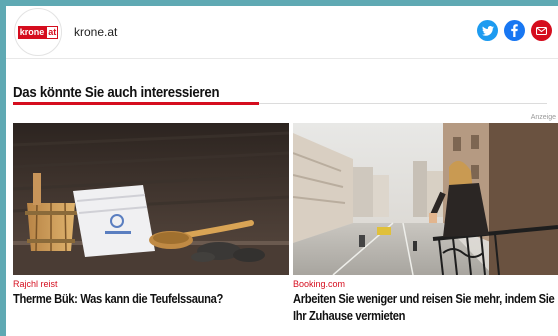 The width and height of the screenshot is (558, 336). Describe the element at coordinates (425, 284) in the screenshot. I see `card-source: Booking.com` at that location.